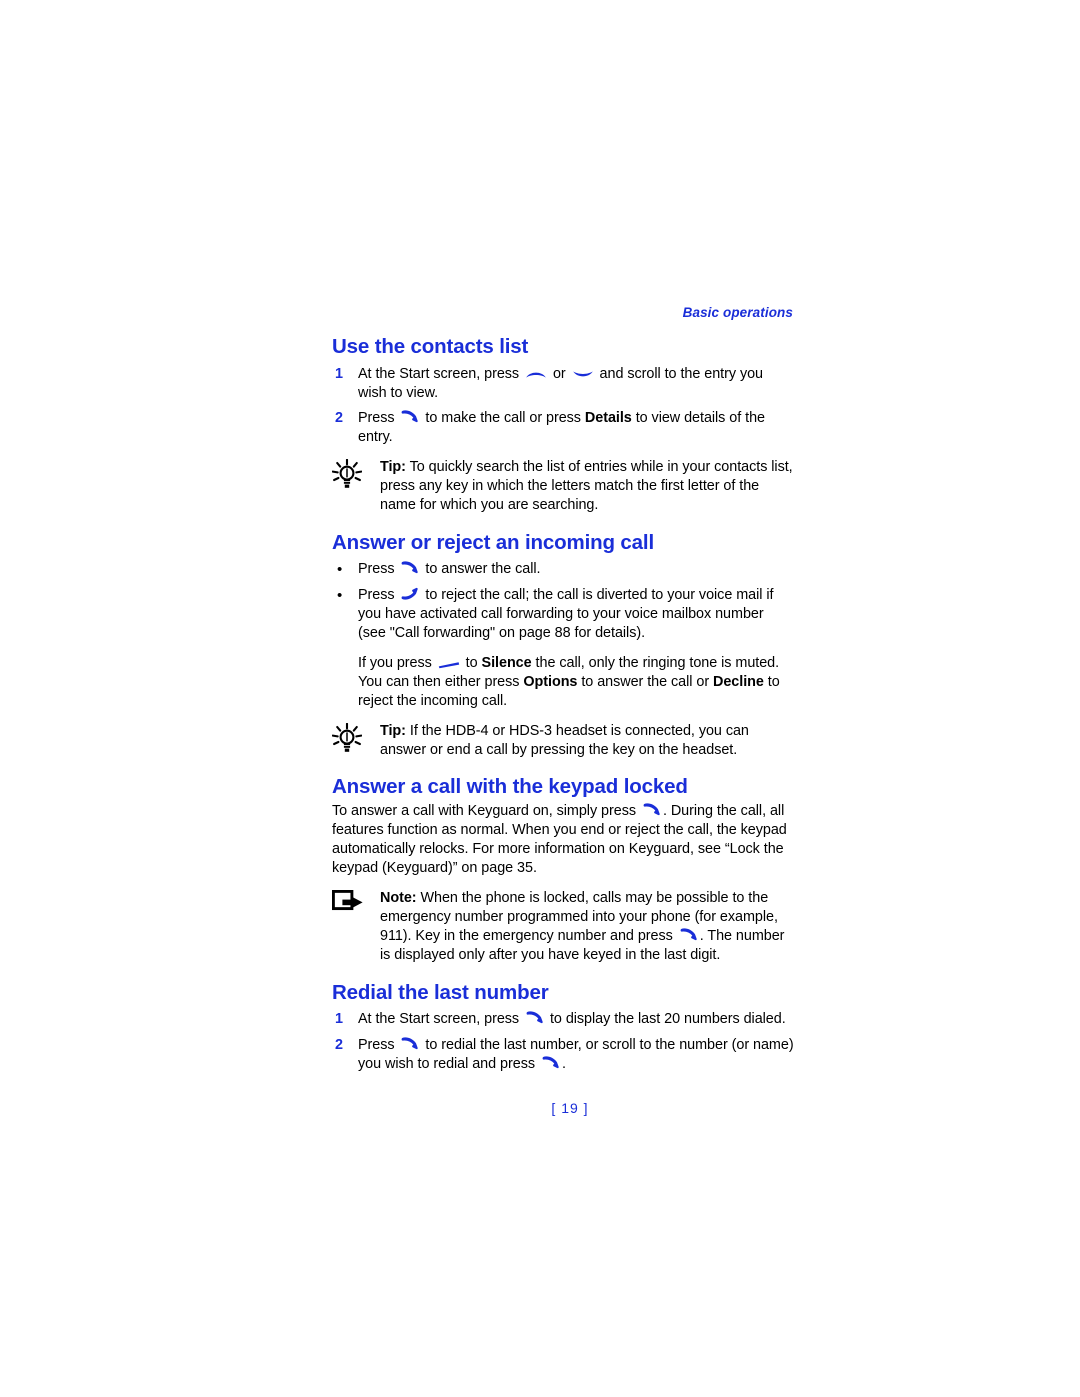 This screenshot has width=1080, height=1397. I want to click on emphasis-text: Decline, so click(738, 681).